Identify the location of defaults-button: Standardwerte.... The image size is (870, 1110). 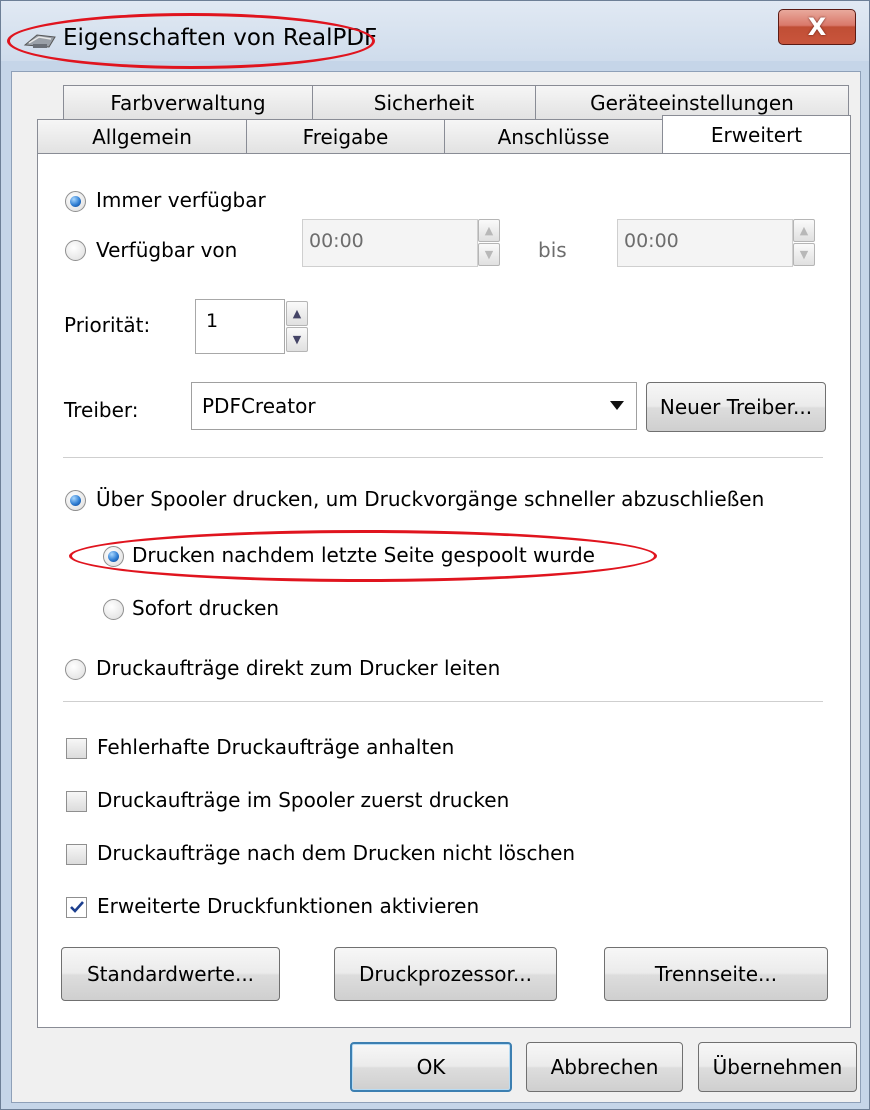
(170, 974).